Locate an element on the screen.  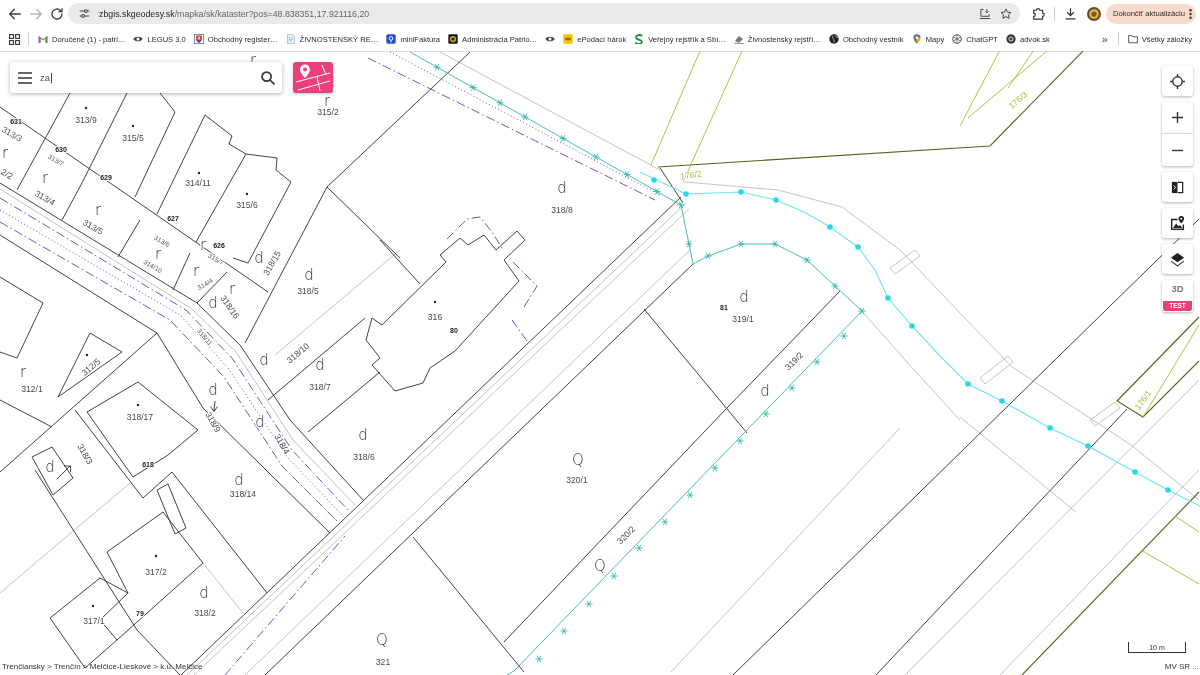
star-icon is located at coordinates (1005, 13).